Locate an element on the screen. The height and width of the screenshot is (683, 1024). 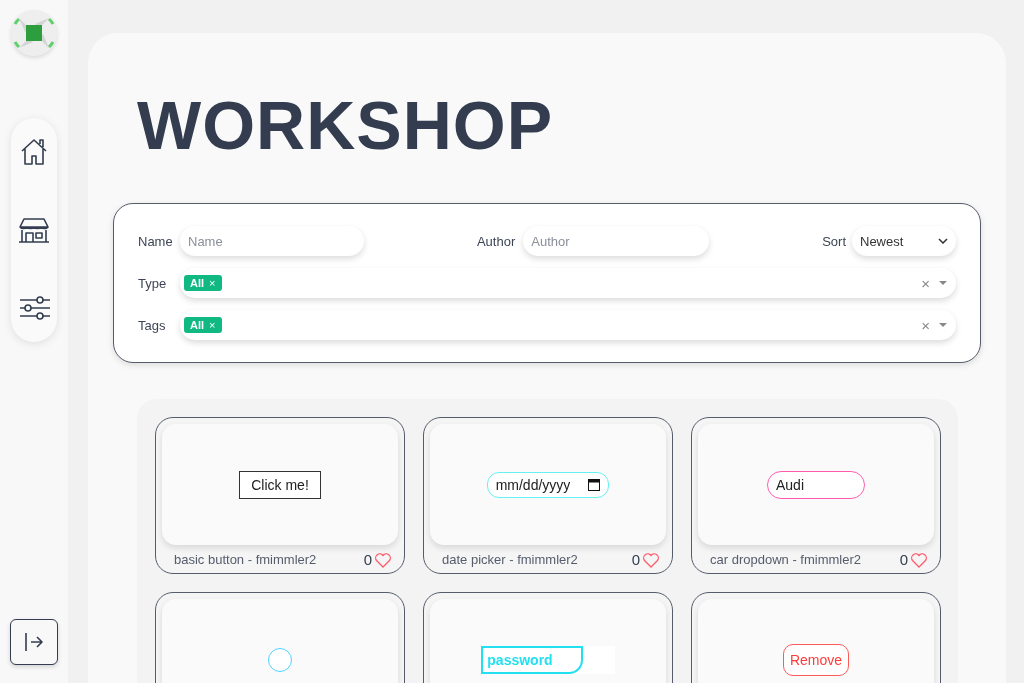
filter-label: Type is located at coordinates (153, 283).